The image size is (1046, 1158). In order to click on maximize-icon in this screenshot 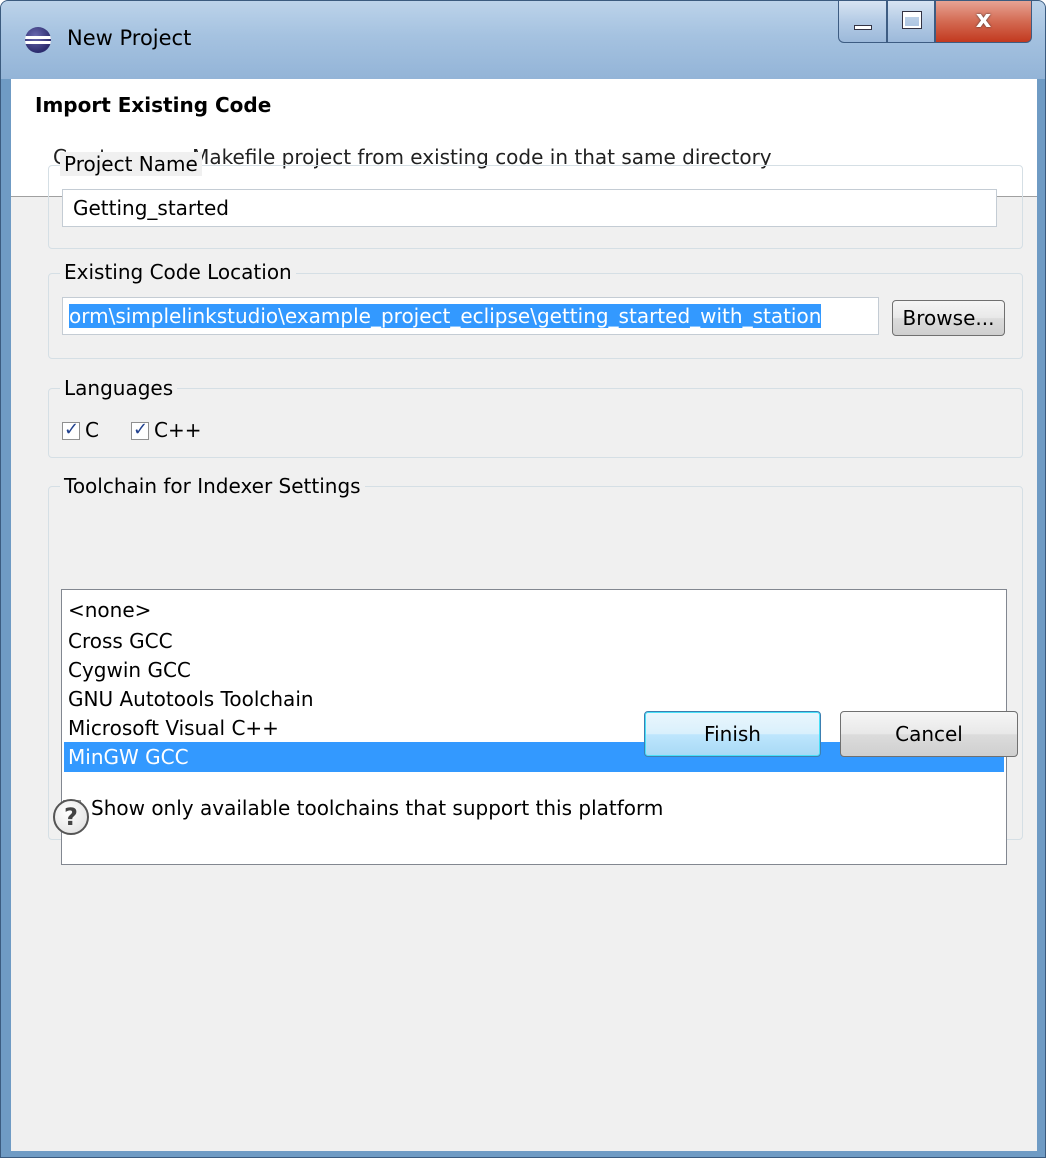, I will do `click(912, 20)`.